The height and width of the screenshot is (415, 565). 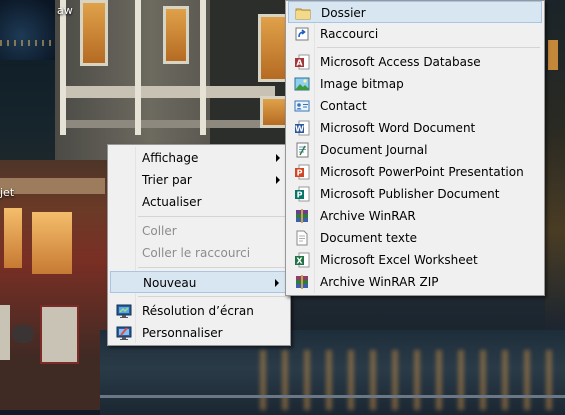 What do you see at coordinates (415, 106) in the screenshot?
I see `submenu-item-contact: Contact` at bounding box center [415, 106].